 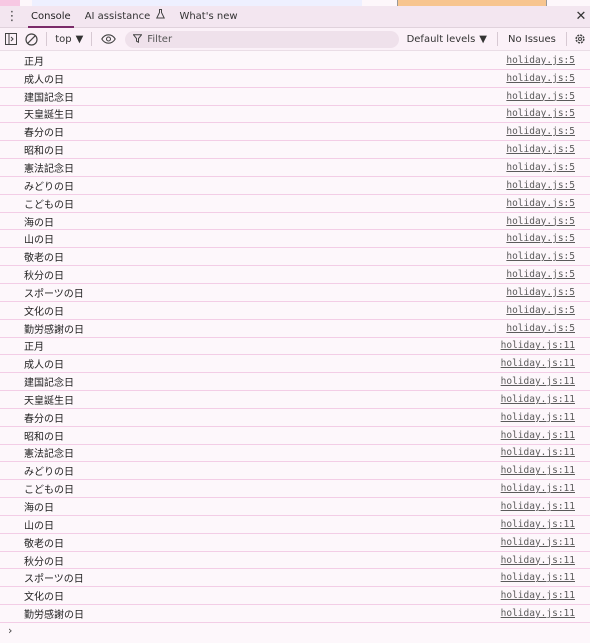 What do you see at coordinates (44, 277) in the screenshot?
I see `console-message-text: 秋分の日` at bounding box center [44, 277].